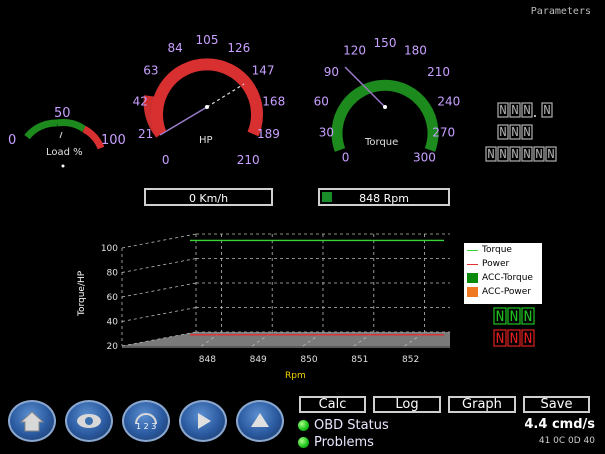 The image size is (605, 454). I want to click on x-tick-label: 851, so click(359, 360).